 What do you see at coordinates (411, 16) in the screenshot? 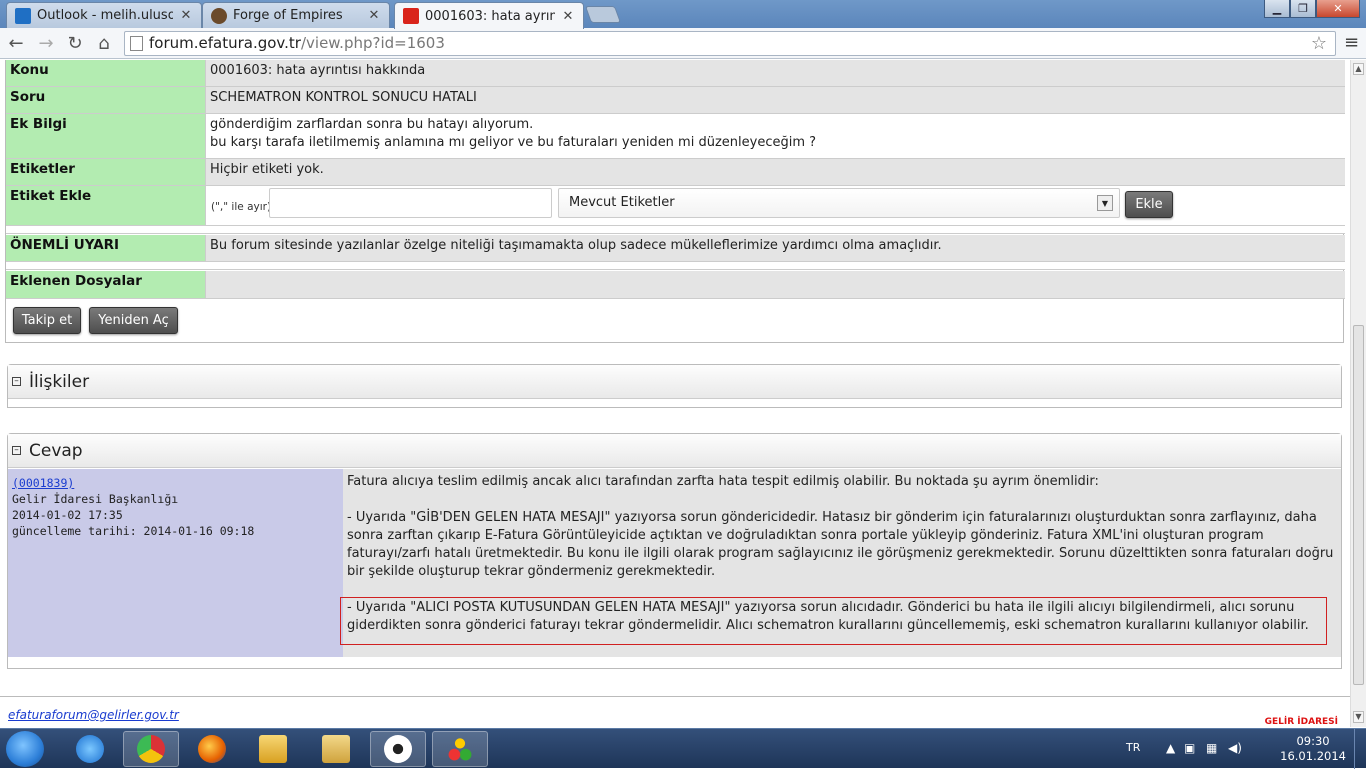
I see `efatura-icon` at bounding box center [411, 16].